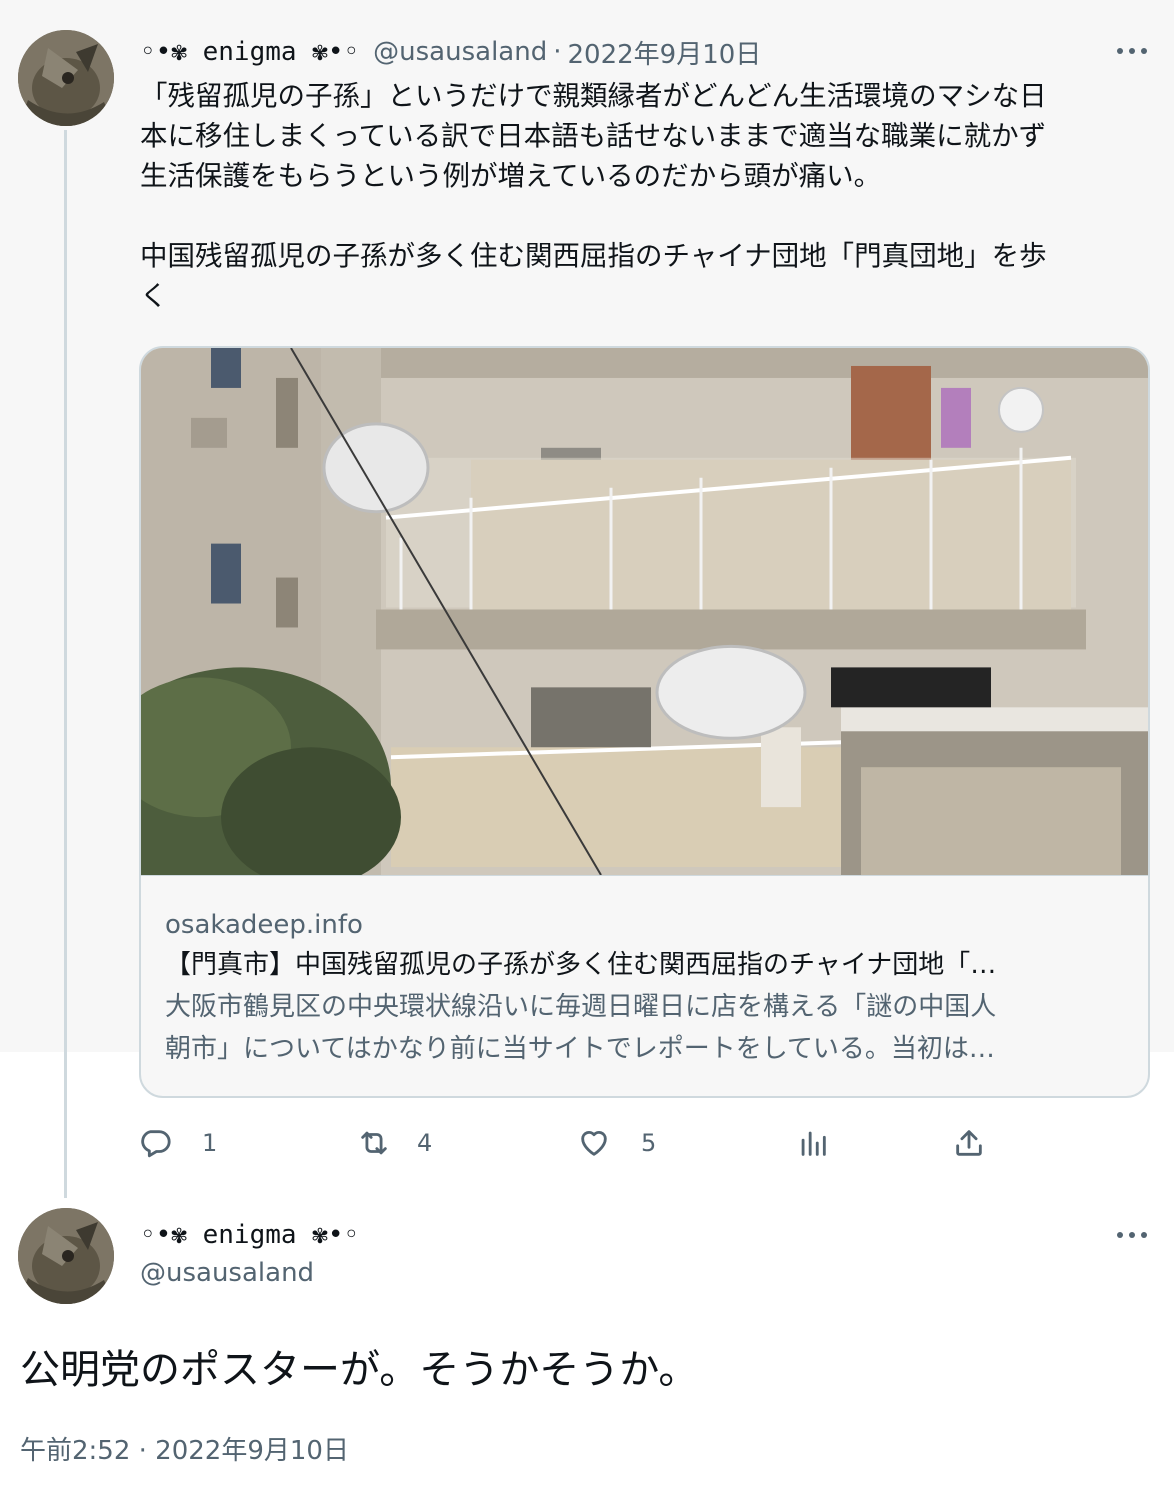 The width and height of the screenshot is (1174, 1486). I want to click on share-icon, so click(969, 1143).